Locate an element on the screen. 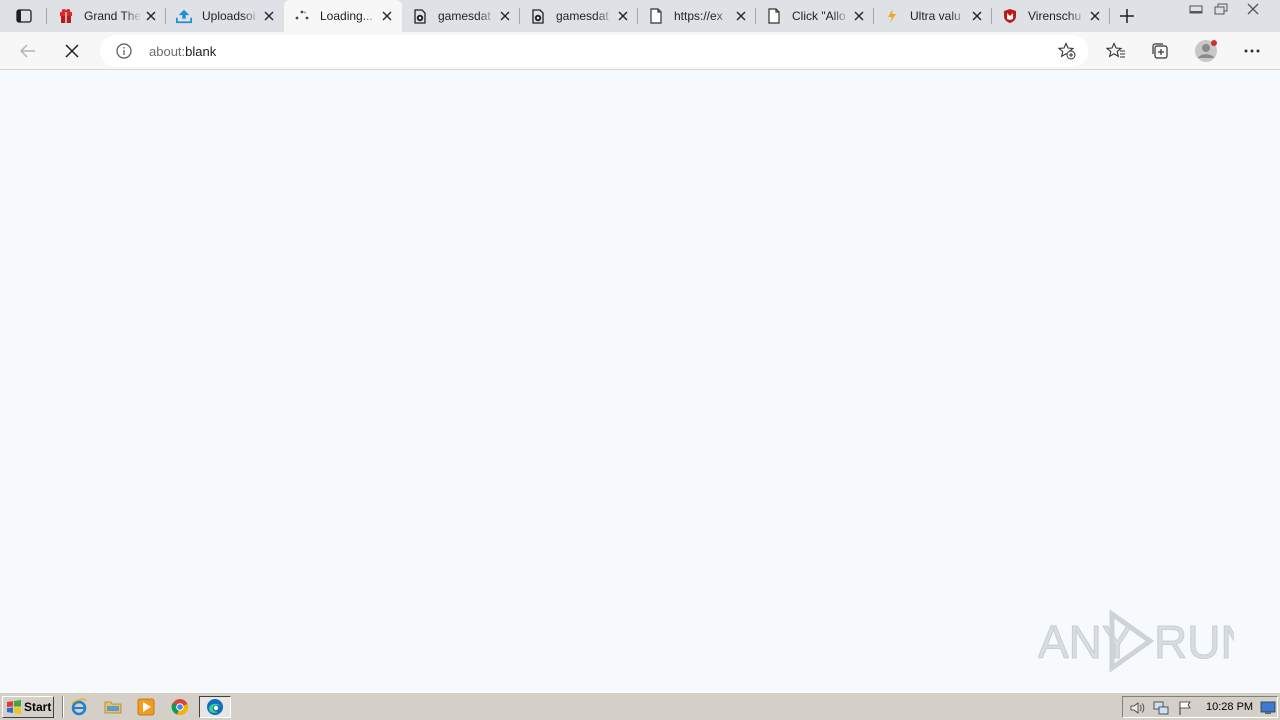 The image size is (1280, 720). profile-button is located at coordinates (1206, 51).